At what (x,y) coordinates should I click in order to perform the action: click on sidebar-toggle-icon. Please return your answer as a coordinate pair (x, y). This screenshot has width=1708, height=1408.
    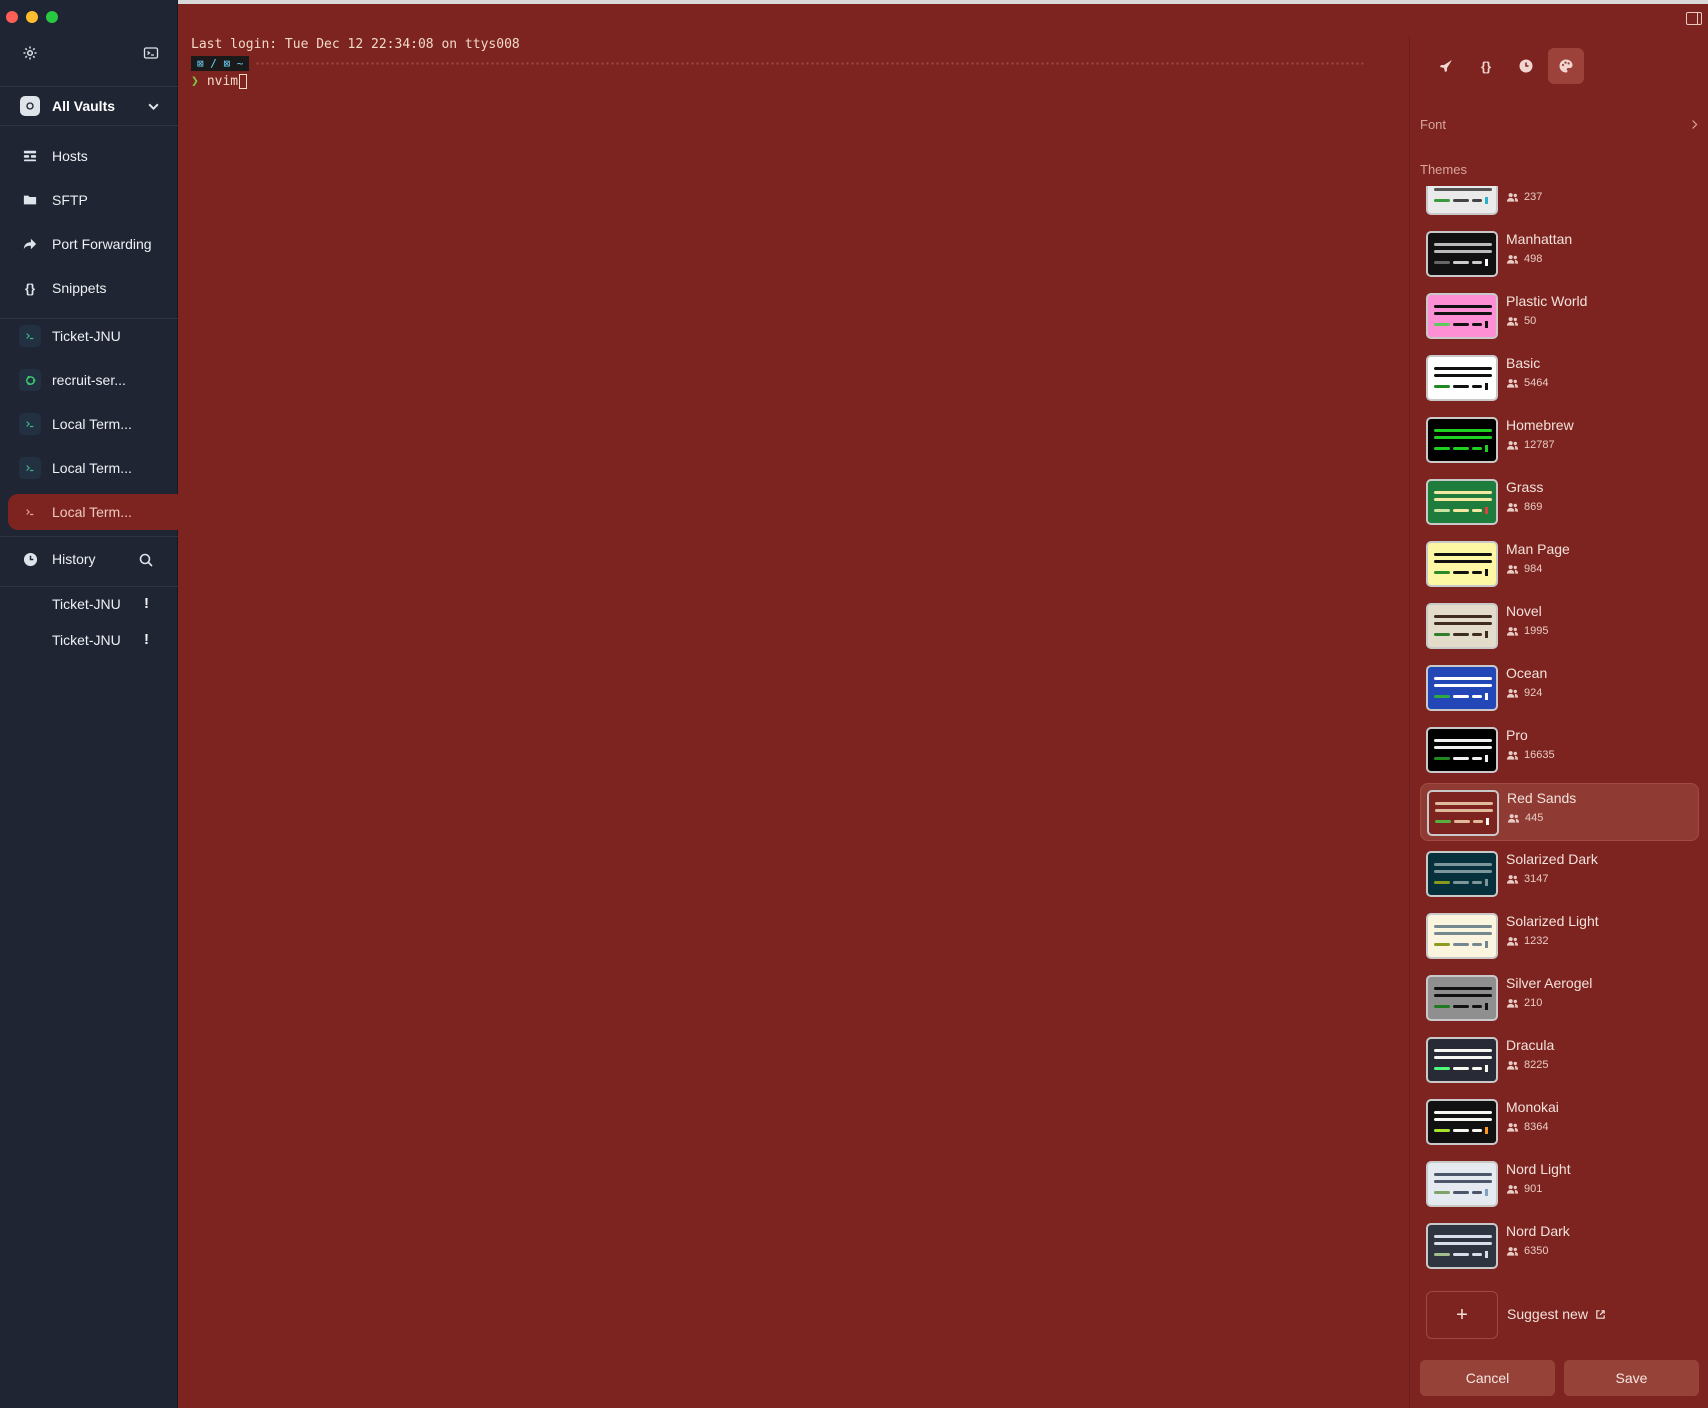
    Looking at the image, I should click on (1694, 18).